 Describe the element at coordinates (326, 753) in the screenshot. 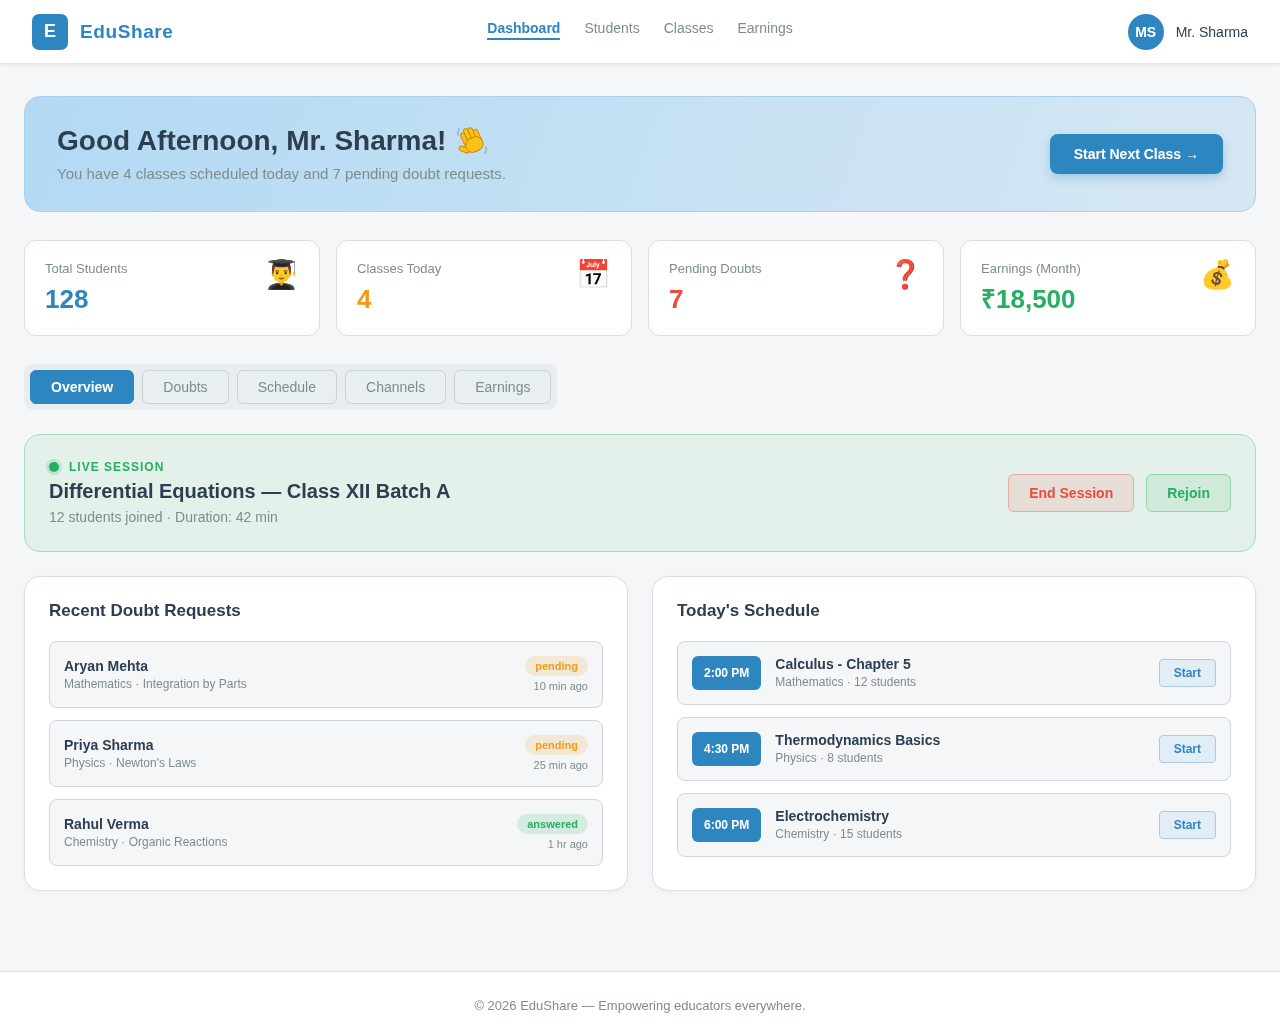

I see `doubt-request-item: Priya Sharma Physics · Newton's Laws pending 25 min ago` at that location.